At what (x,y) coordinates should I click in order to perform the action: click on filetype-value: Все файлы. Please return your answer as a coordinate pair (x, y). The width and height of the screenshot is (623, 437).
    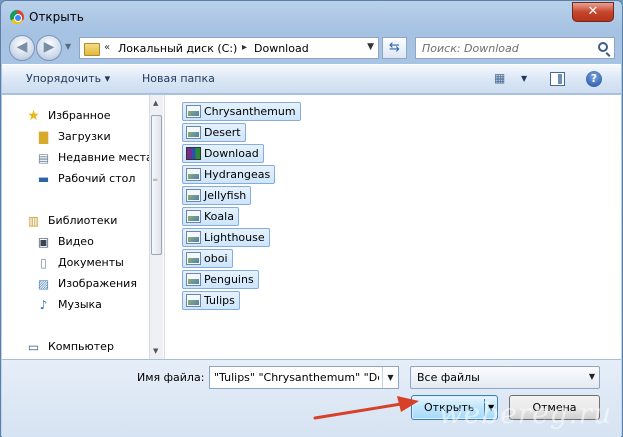
    Looking at the image, I should click on (448, 377).